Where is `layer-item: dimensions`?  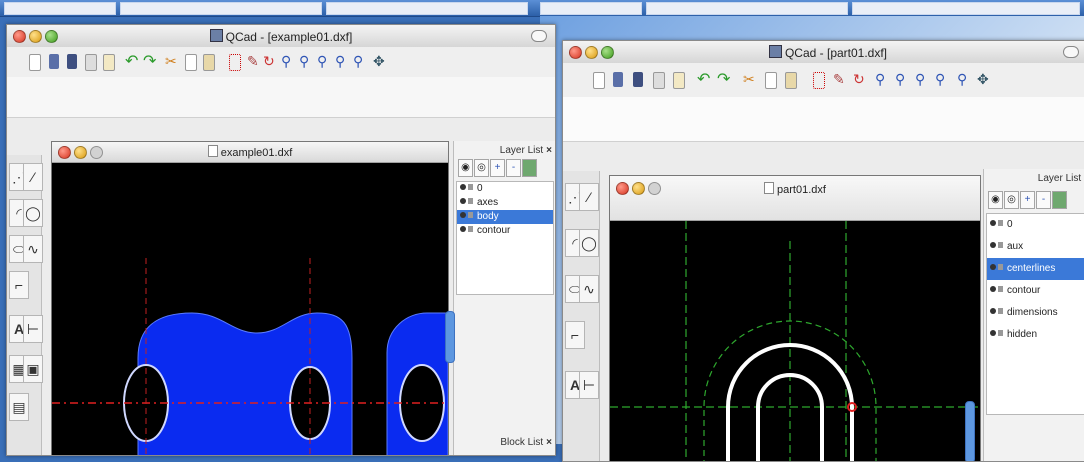 layer-item: dimensions is located at coordinates (1035, 313).